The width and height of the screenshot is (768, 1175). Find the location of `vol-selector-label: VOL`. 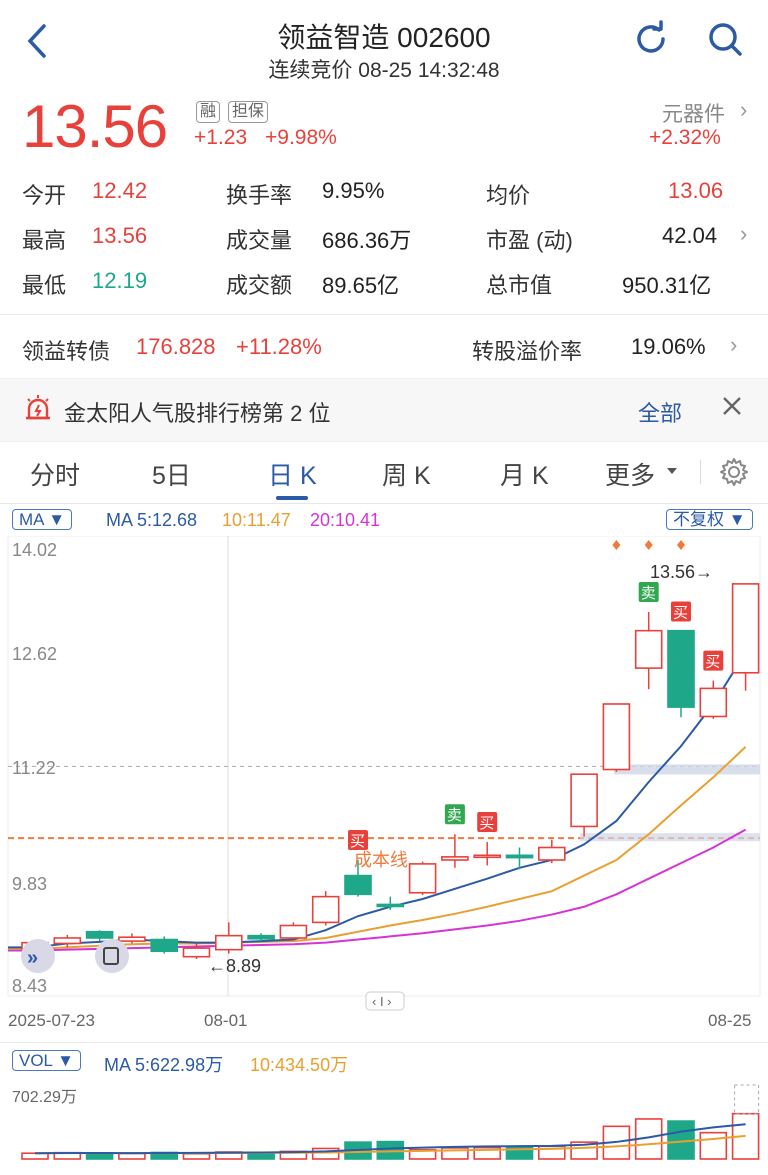

vol-selector-label: VOL is located at coordinates (36, 1060).